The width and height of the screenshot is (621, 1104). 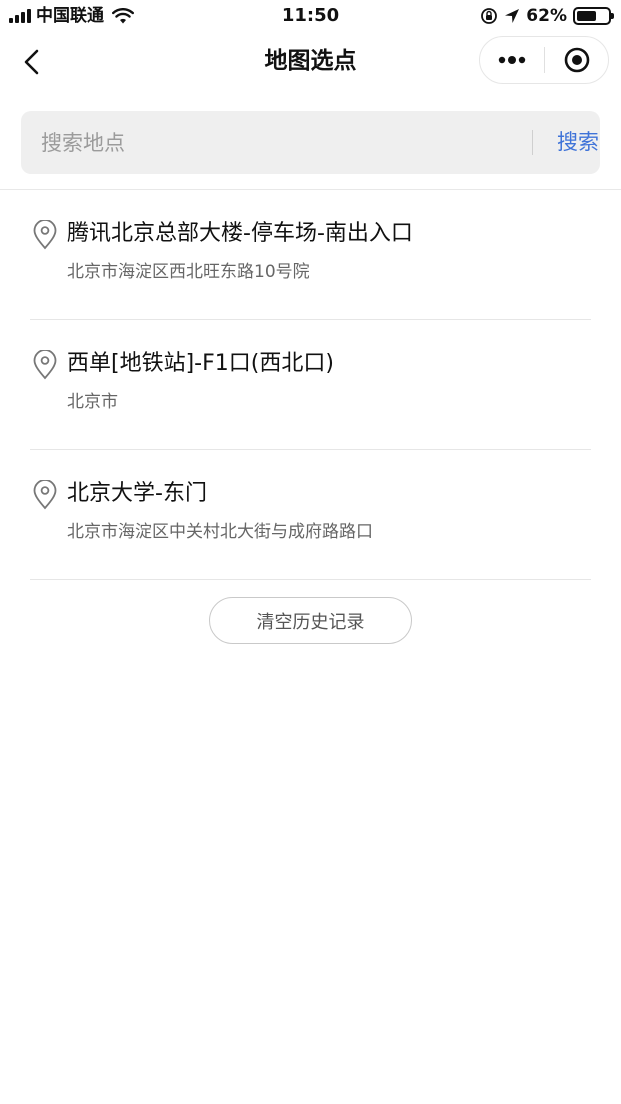 I want to click on close-miniprogram-button, so click(x=576, y=60).